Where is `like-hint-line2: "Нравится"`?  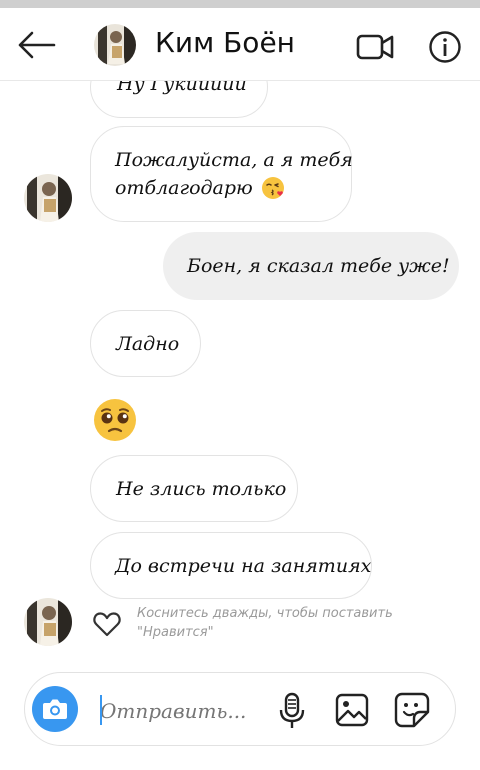
like-hint-line2: "Нравится" is located at coordinates (175, 632).